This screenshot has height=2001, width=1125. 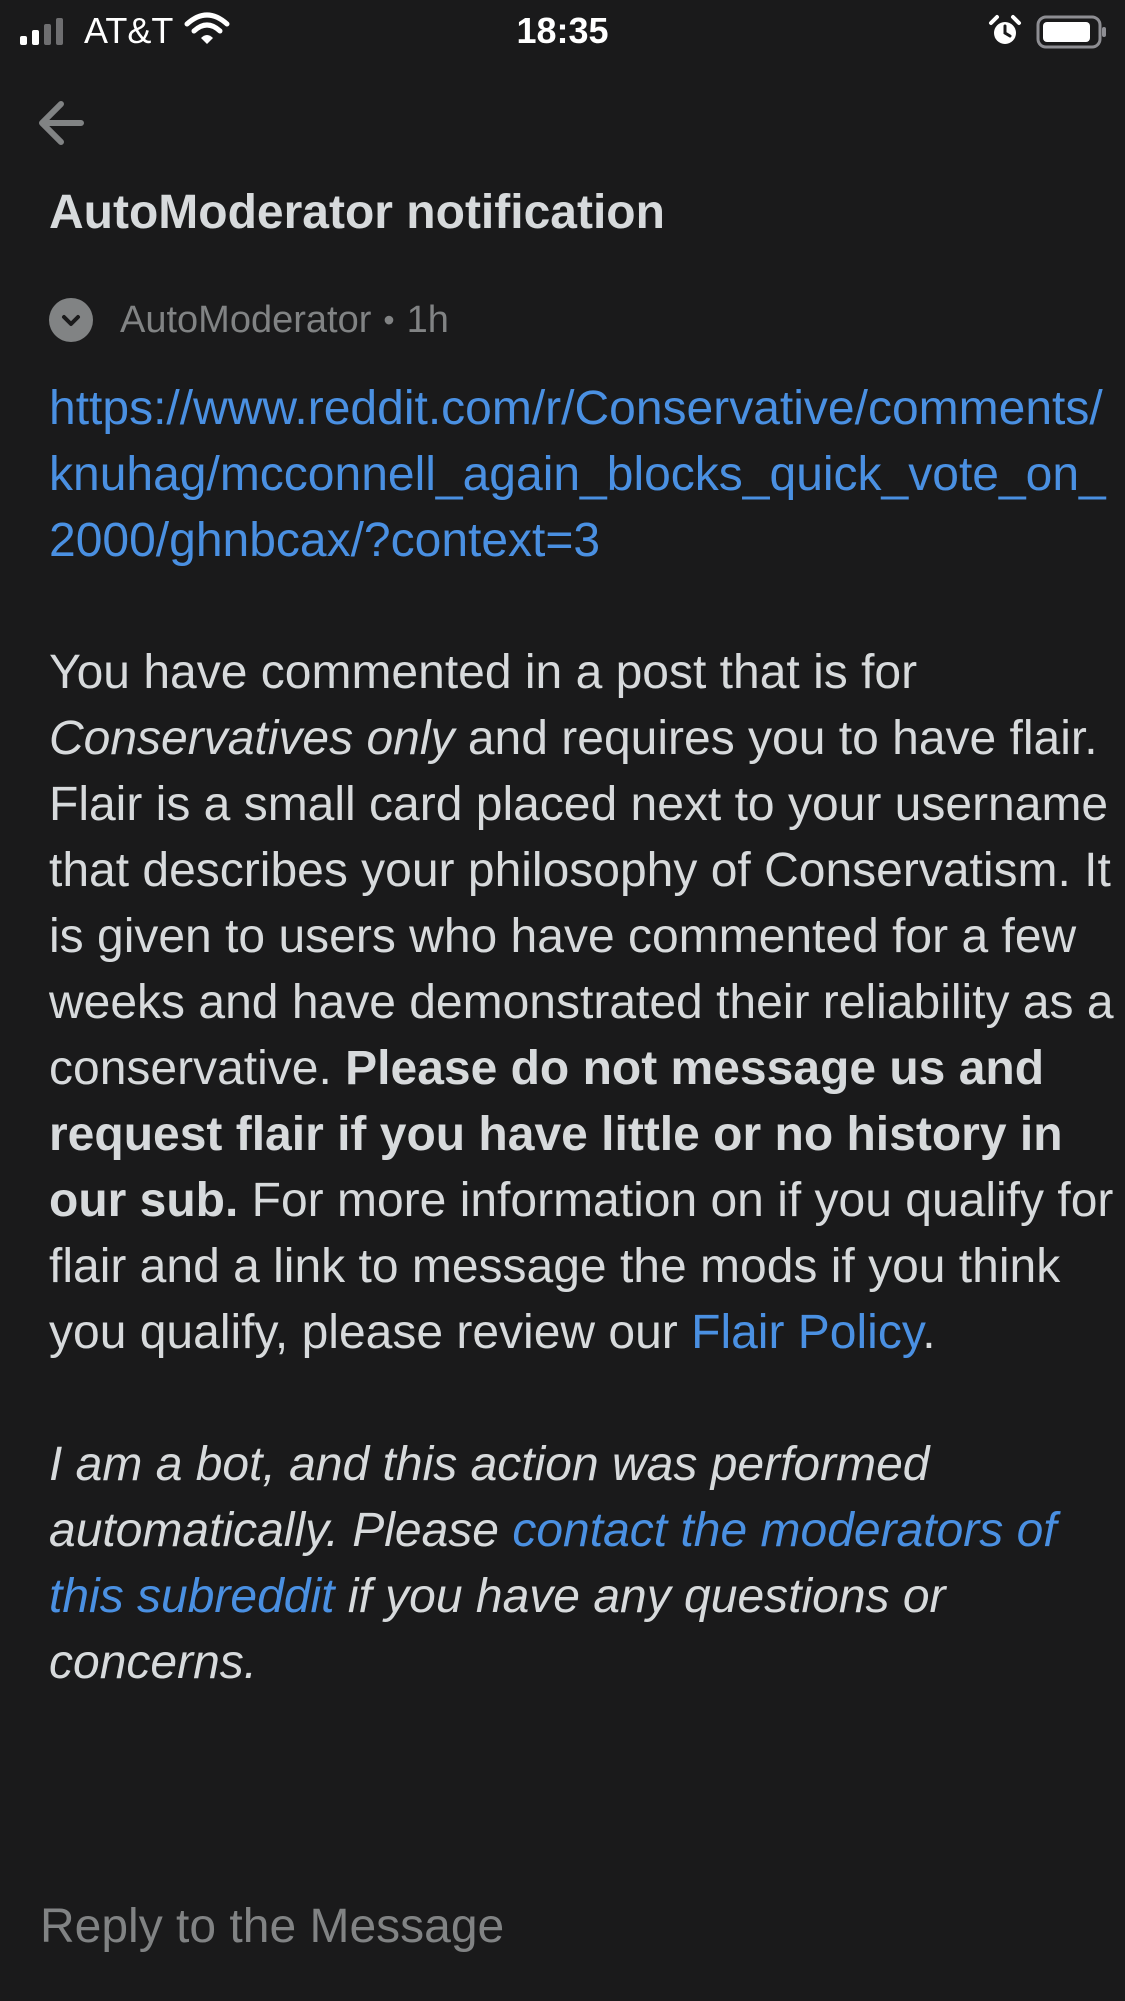 What do you see at coordinates (562, 1928) in the screenshot?
I see `reply-bar: Reply to the Message` at bounding box center [562, 1928].